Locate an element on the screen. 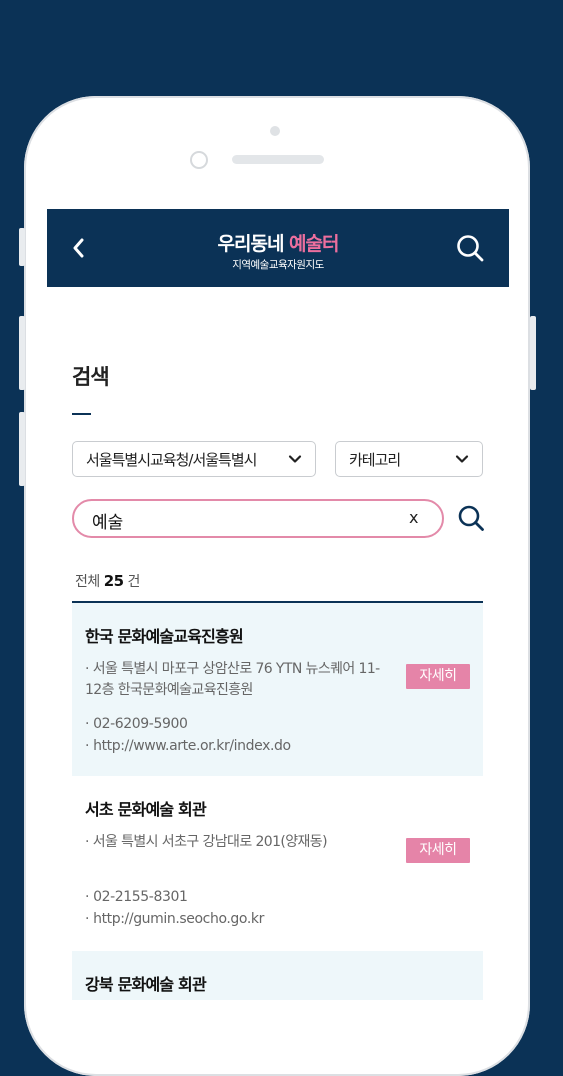  logo-main-text: 우리동네 is located at coordinates (253, 244).